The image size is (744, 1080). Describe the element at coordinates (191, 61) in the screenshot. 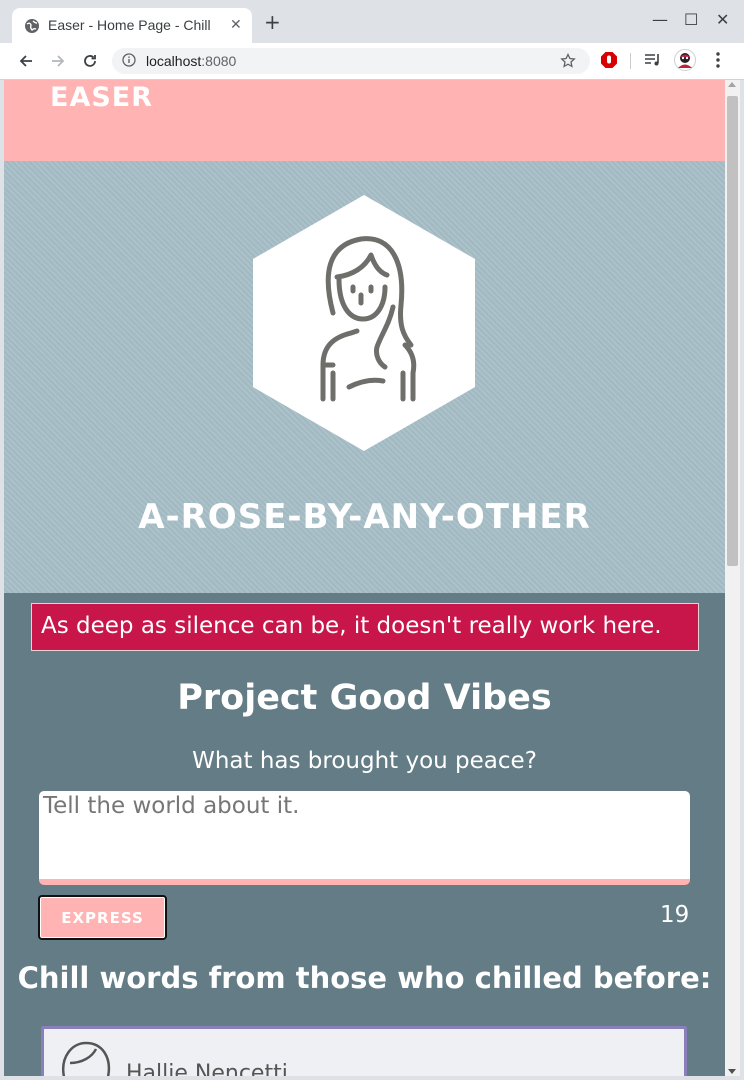

I see `url-text: localhost:8080` at that location.